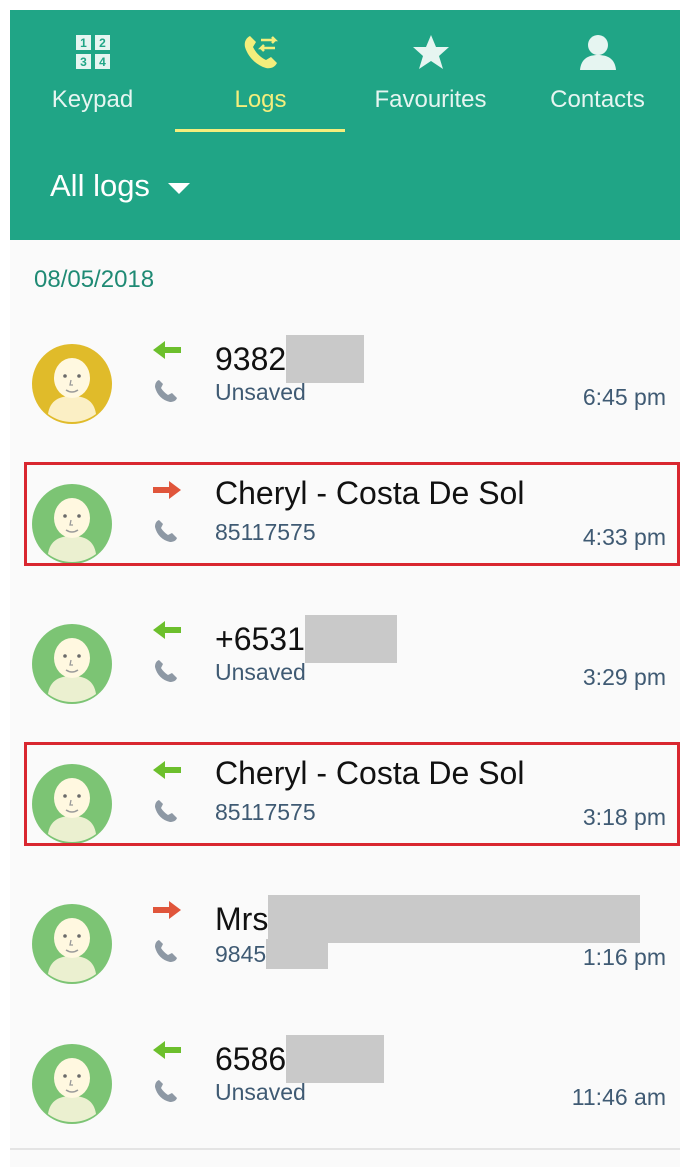  Describe the element at coordinates (242, 918) in the screenshot. I see `contact-name-text: Mrs` at that location.